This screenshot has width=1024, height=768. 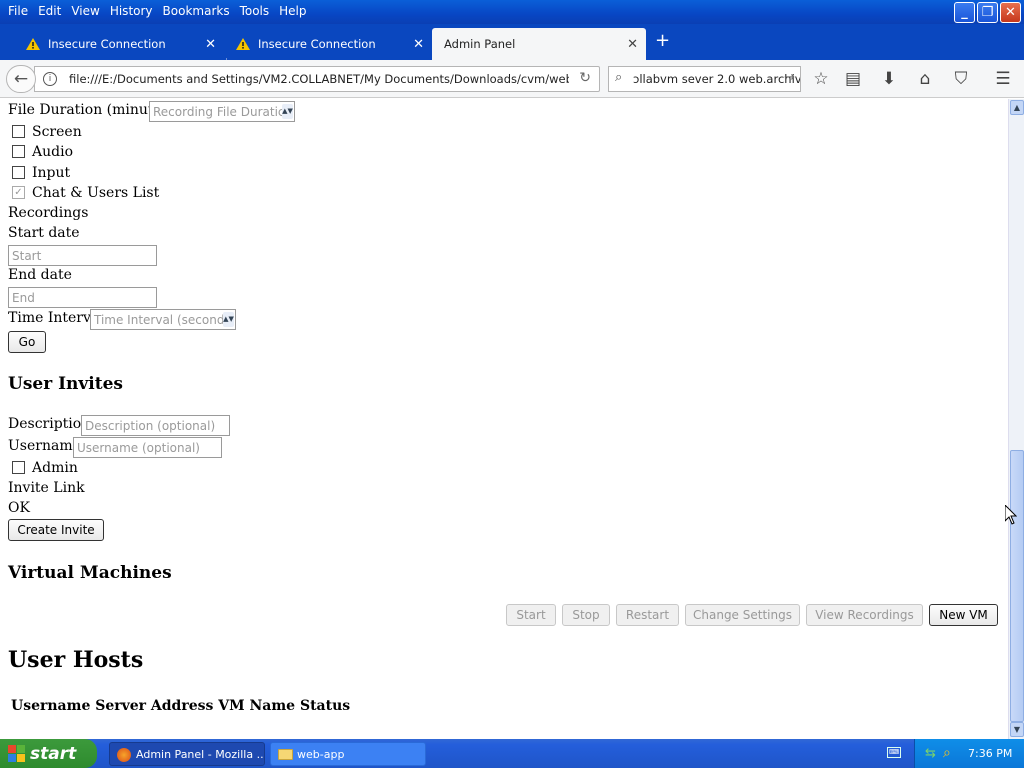 I want to click on menu-help: Help, so click(x=292, y=11).